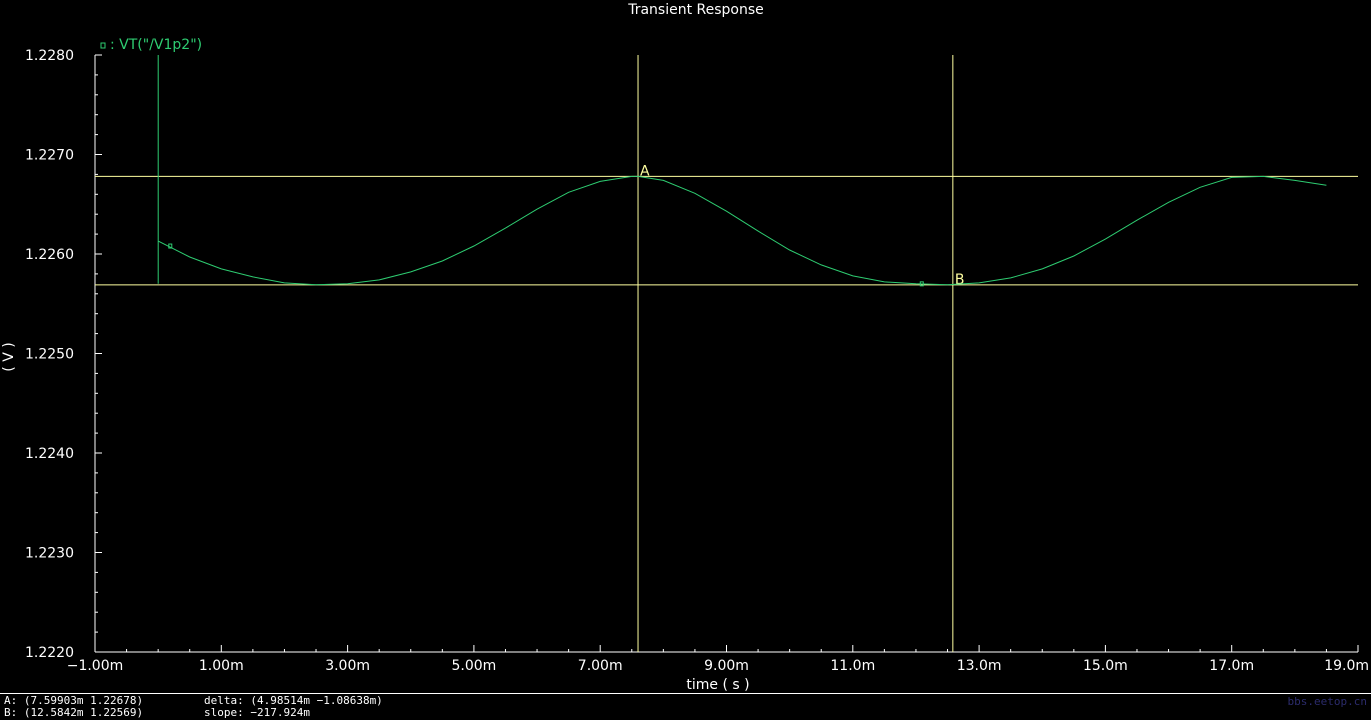  Describe the element at coordinates (49, 255) in the screenshot. I see `y-tick-label: 1.2260` at that location.